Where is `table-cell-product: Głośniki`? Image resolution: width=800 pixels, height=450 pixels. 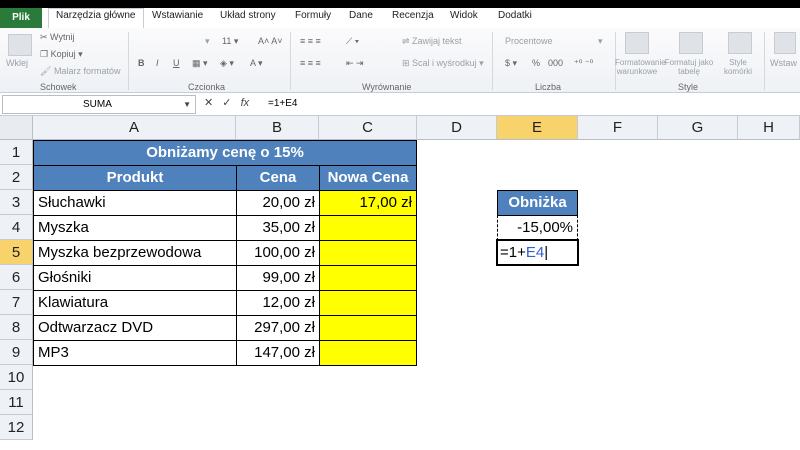 table-cell-product: Głośniki is located at coordinates (135, 278).